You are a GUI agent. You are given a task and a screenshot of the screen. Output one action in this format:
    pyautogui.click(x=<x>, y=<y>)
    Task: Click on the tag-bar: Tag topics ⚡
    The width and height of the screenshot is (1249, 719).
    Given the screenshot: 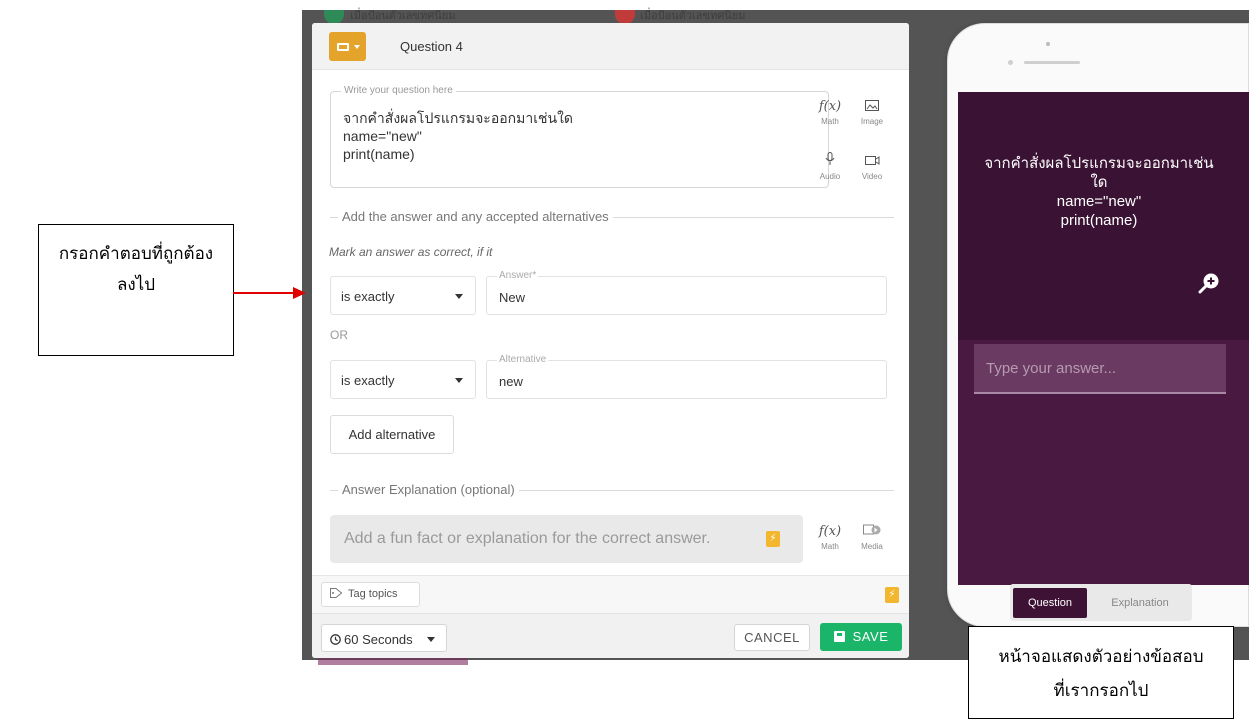 What is the action you would take?
    pyautogui.click(x=610, y=594)
    